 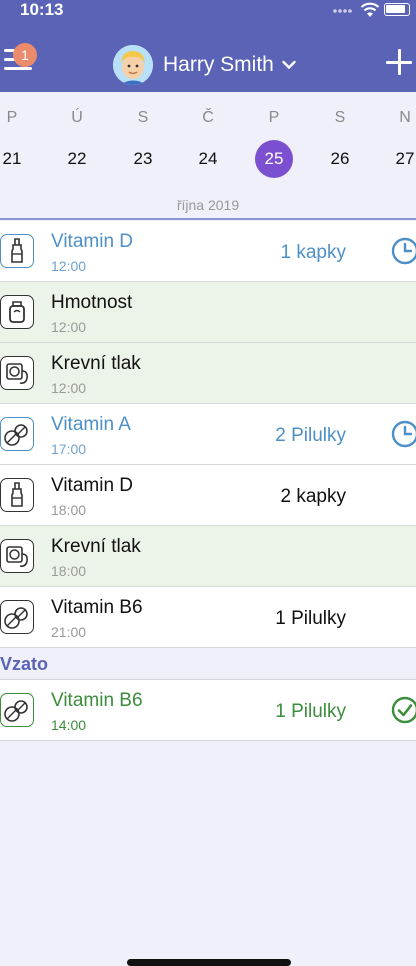 I want to click on home-indicator, so click(x=209, y=962).